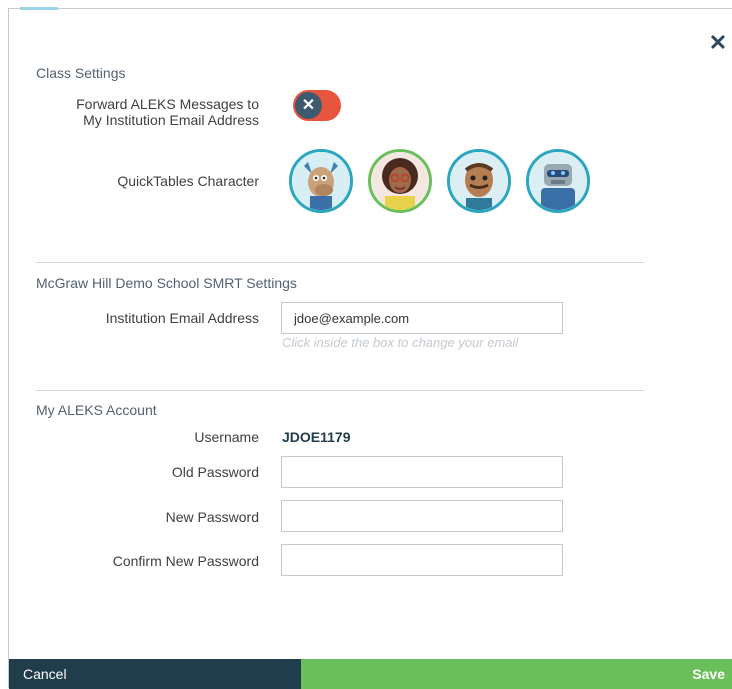 This screenshot has width=732, height=689. I want to click on top-tab-indicator, so click(39, 8).